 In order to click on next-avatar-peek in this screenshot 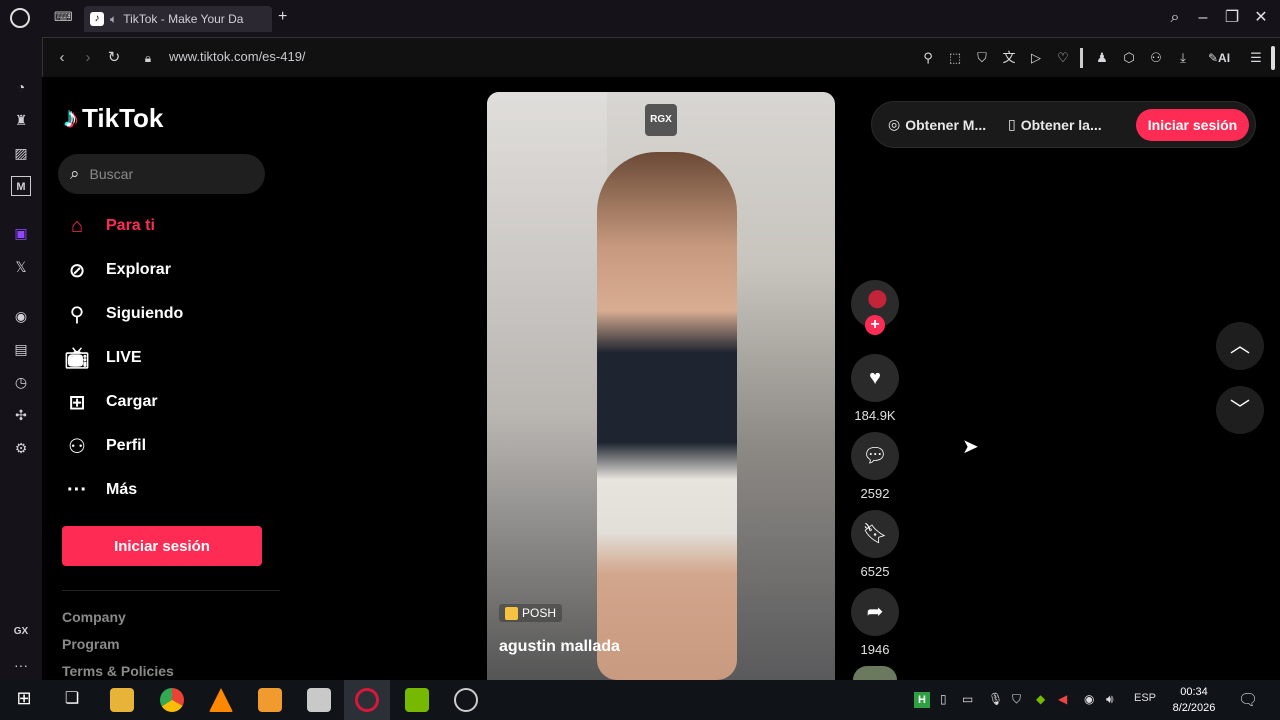, I will do `click(875, 673)`.